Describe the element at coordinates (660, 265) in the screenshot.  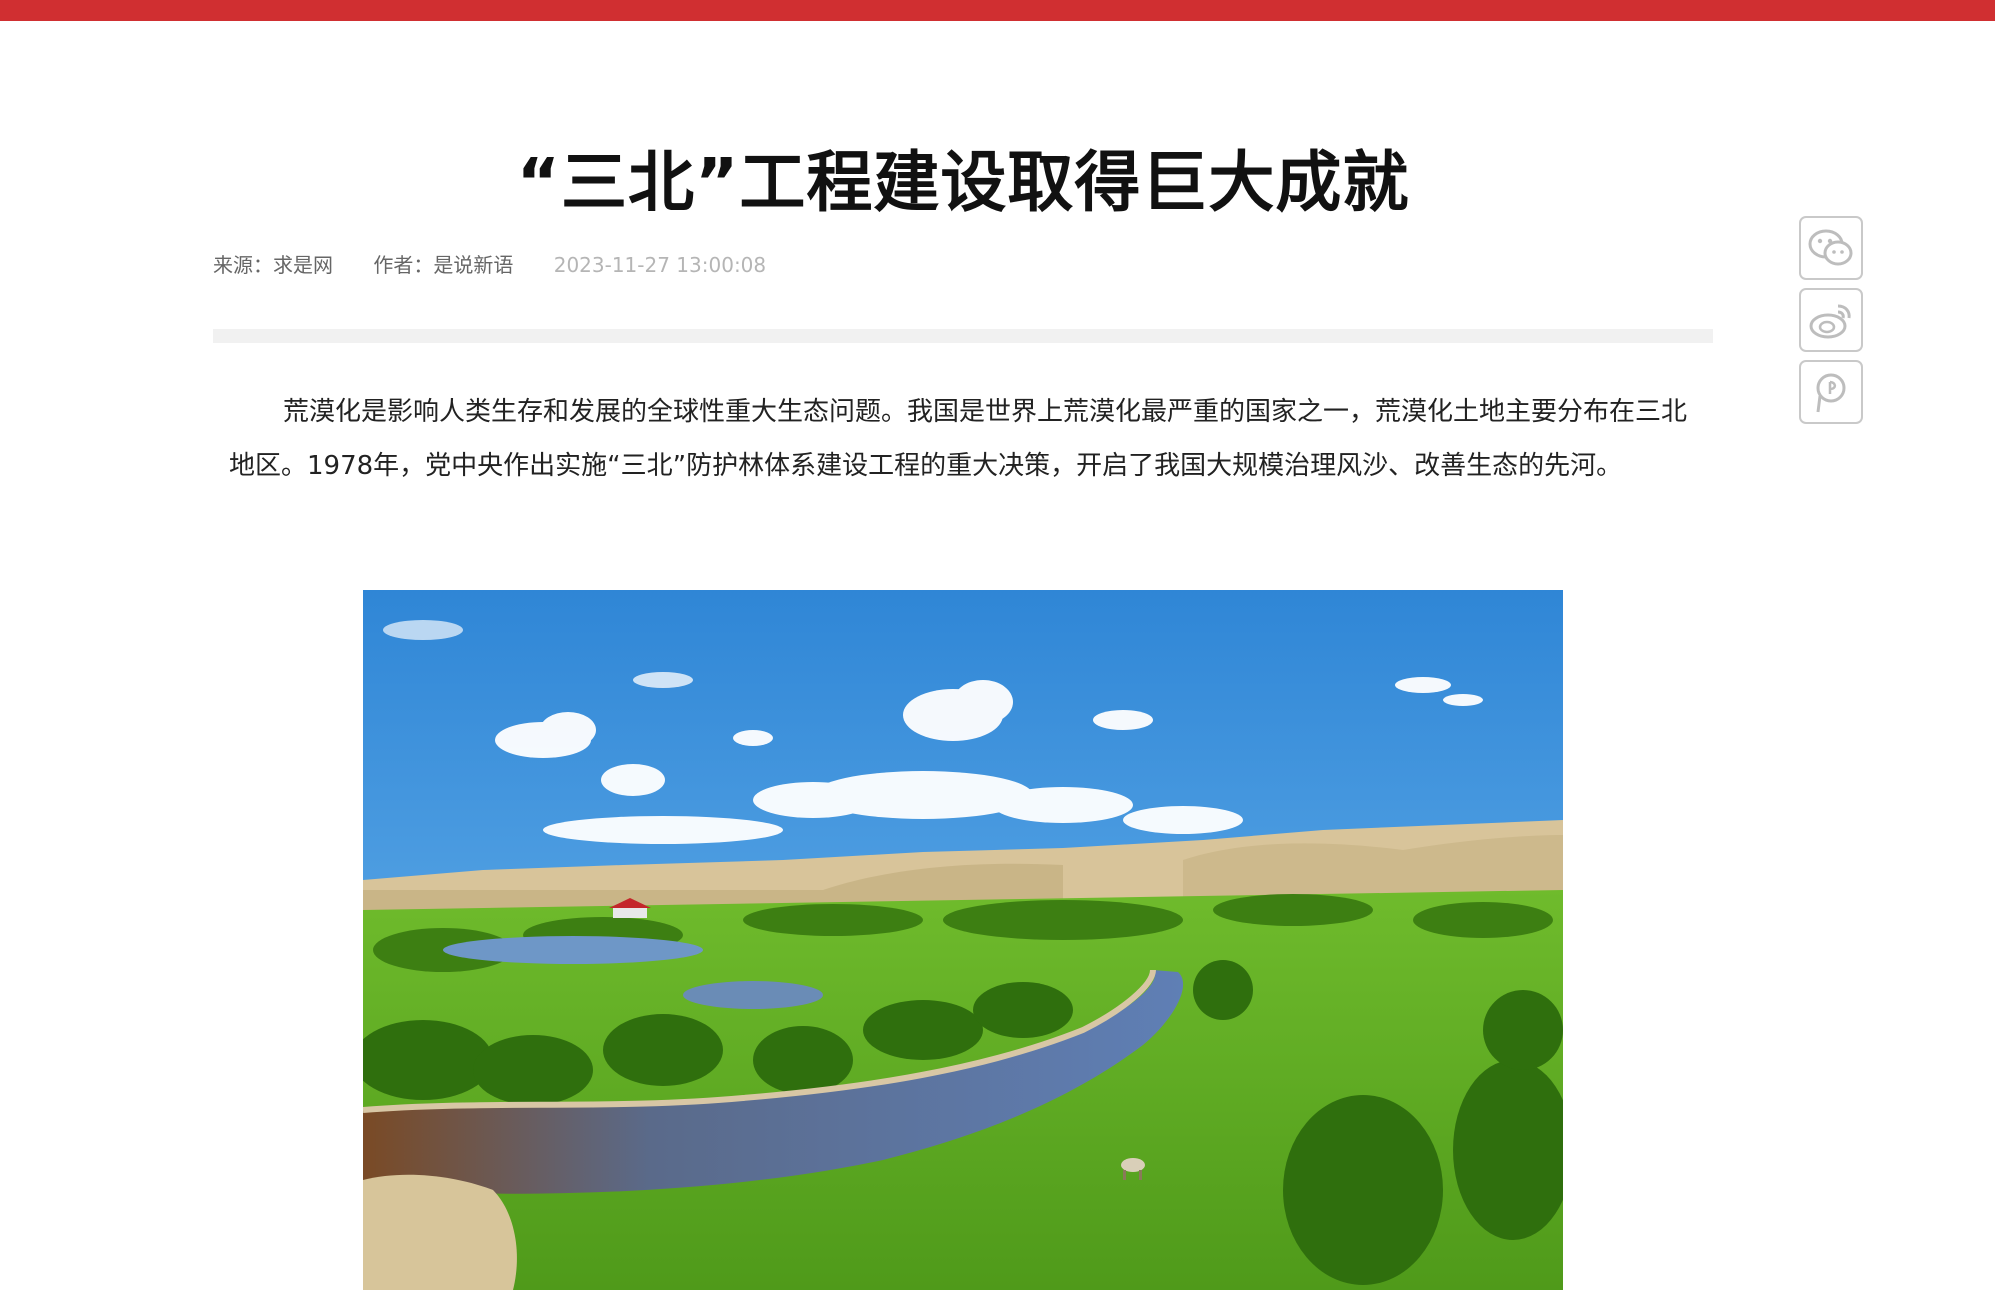
I see `article-date: 2023-11-27 13:00:08` at that location.